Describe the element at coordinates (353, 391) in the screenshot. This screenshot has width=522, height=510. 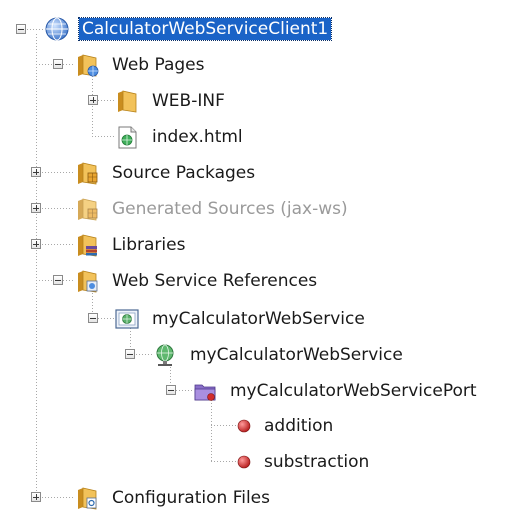
I see `tree-node-label: myCalculatorWebServicePort` at that location.